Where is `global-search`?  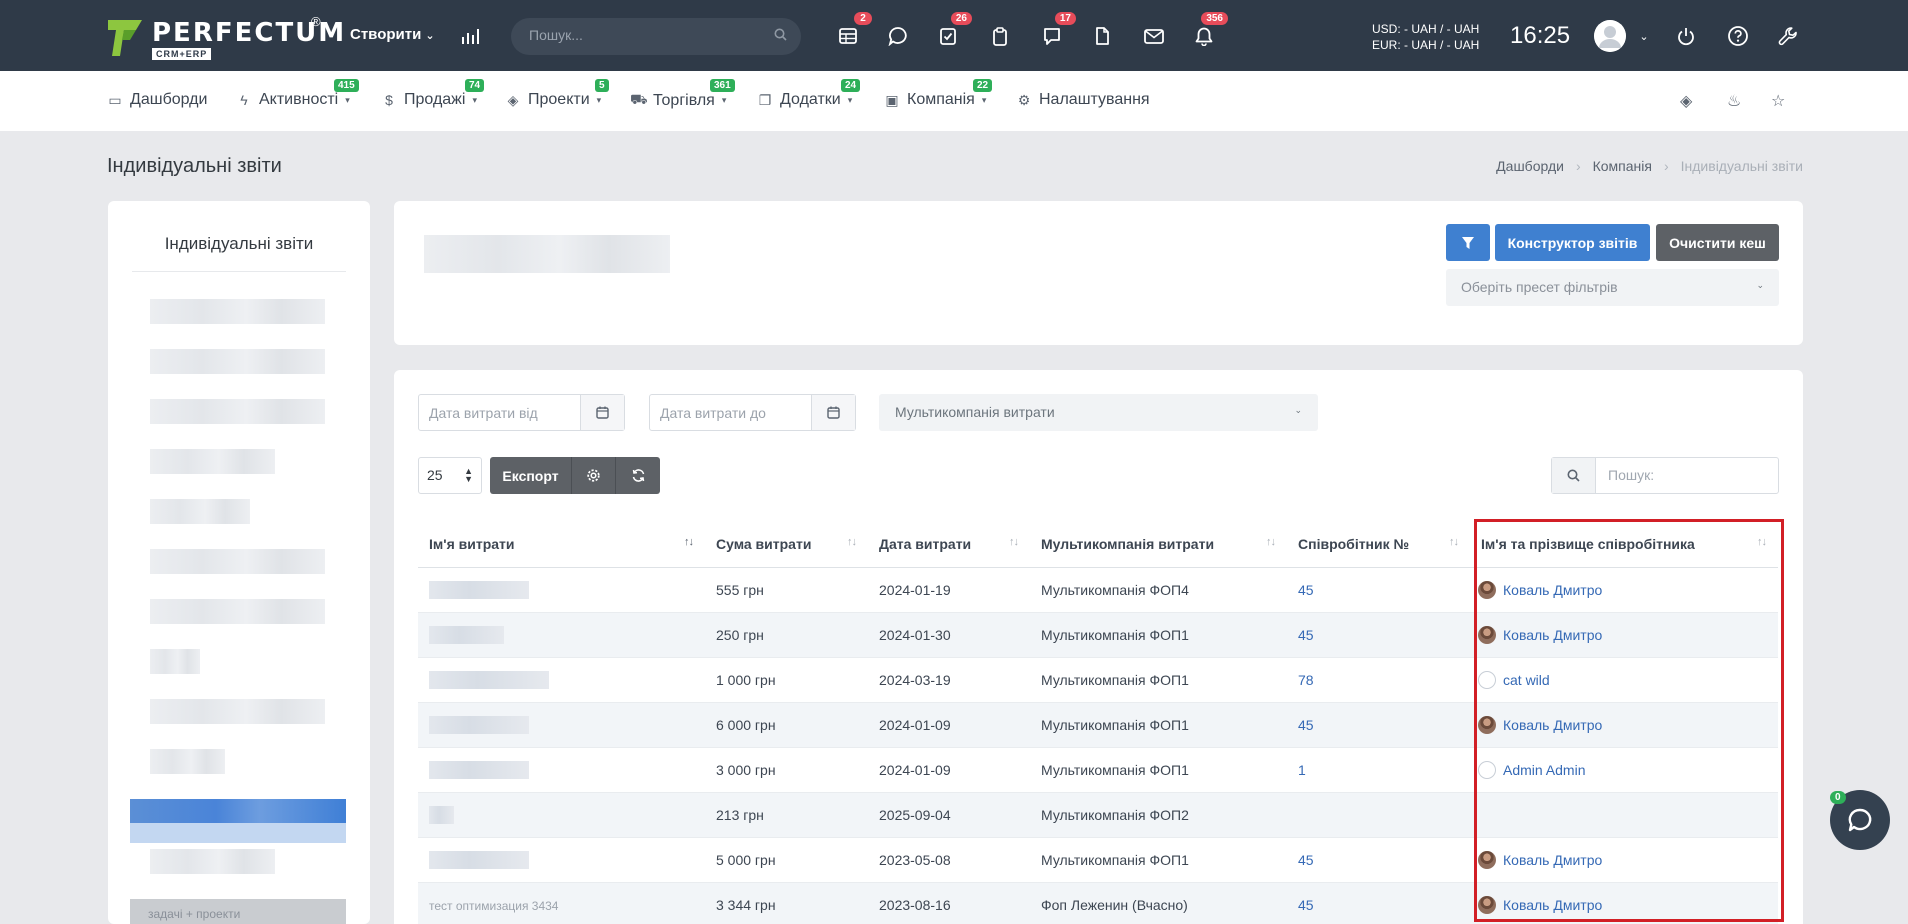 global-search is located at coordinates (656, 36).